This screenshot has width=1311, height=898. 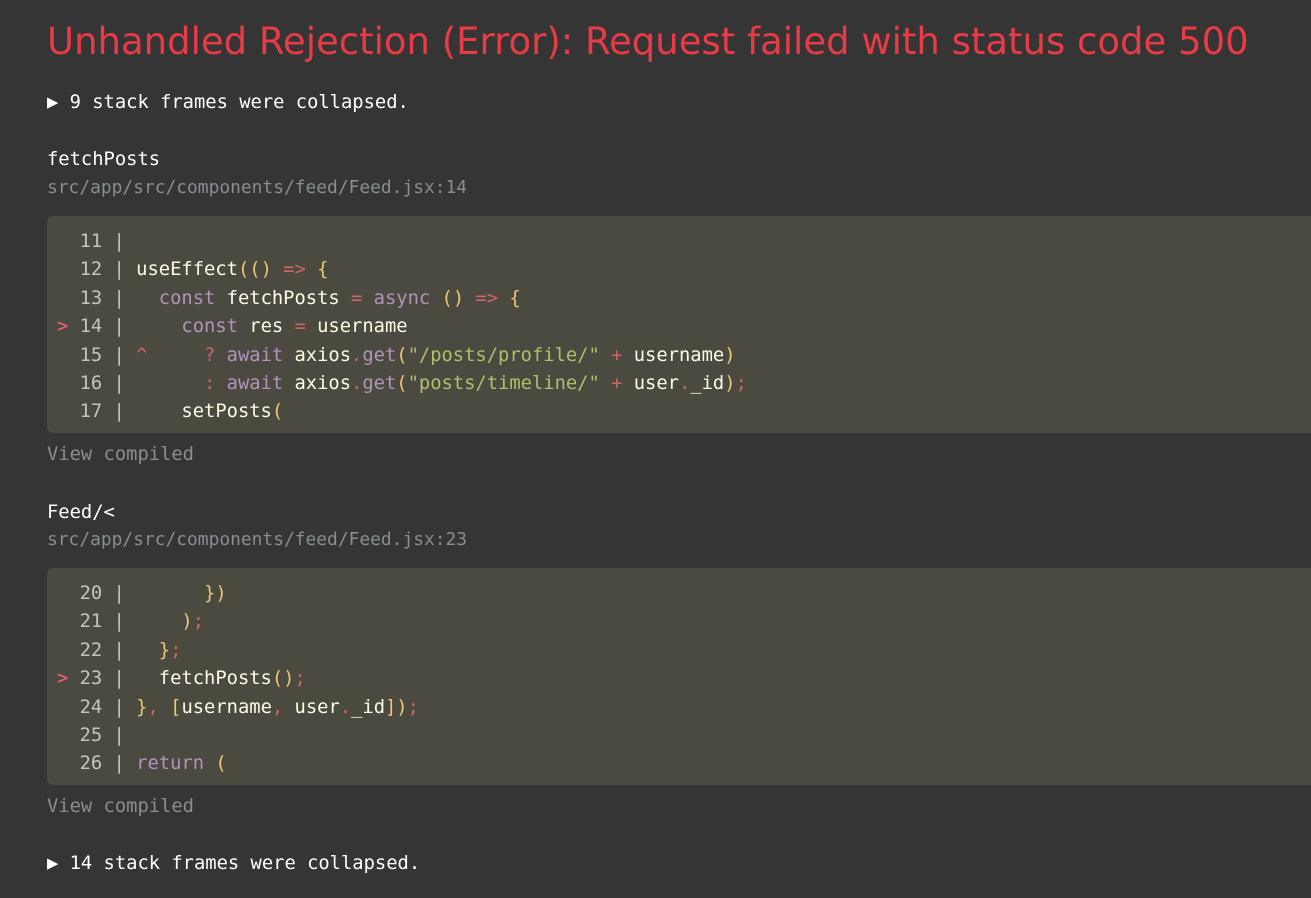 What do you see at coordinates (91, 735) in the screenshot?
I see `line-number: 25` at bounding box center [91, 735].